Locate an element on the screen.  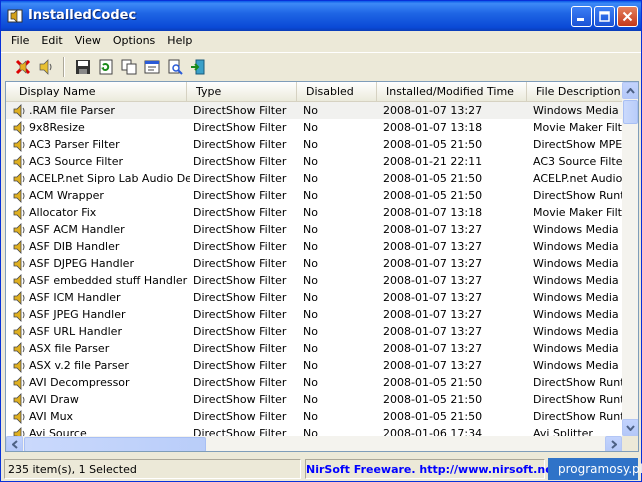
menu-view: View is located at coordinates (88, 41).